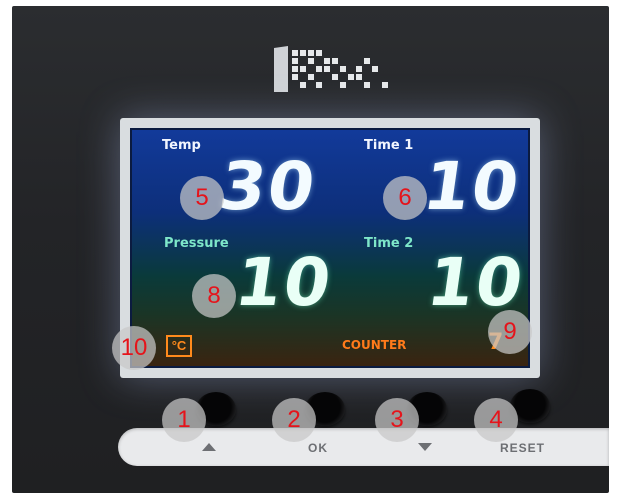 Image resolution: width=617 pixels, height=499 pixels. What do you see at coordinates (202, 198) in the screenshot?
I see `callout-5: 5` at bounding box center [202, 198].